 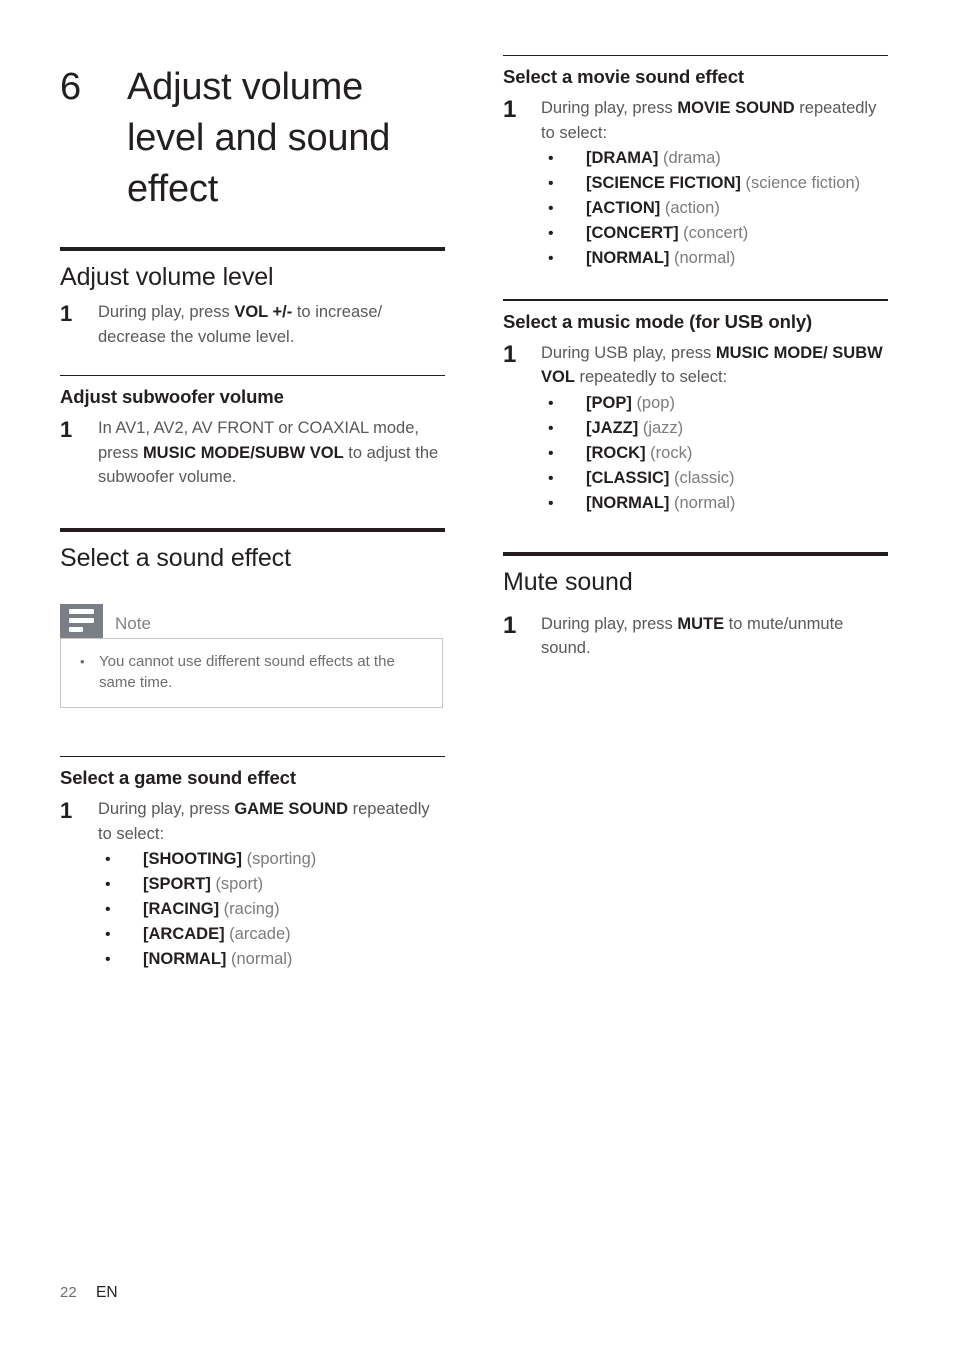 I want to click on option-desc: (sport), so click(x=239, y=884).